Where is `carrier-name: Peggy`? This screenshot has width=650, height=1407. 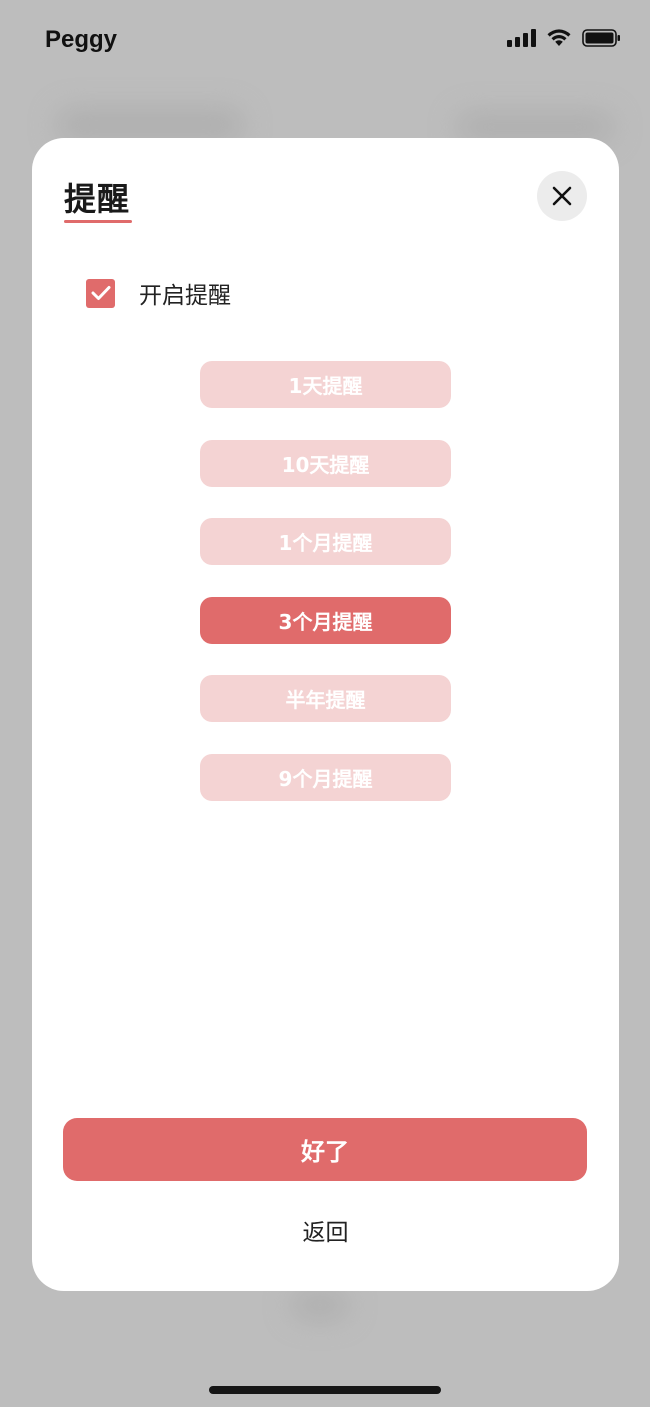
carrier-name: Peggy is located at coordinates (81, 39).